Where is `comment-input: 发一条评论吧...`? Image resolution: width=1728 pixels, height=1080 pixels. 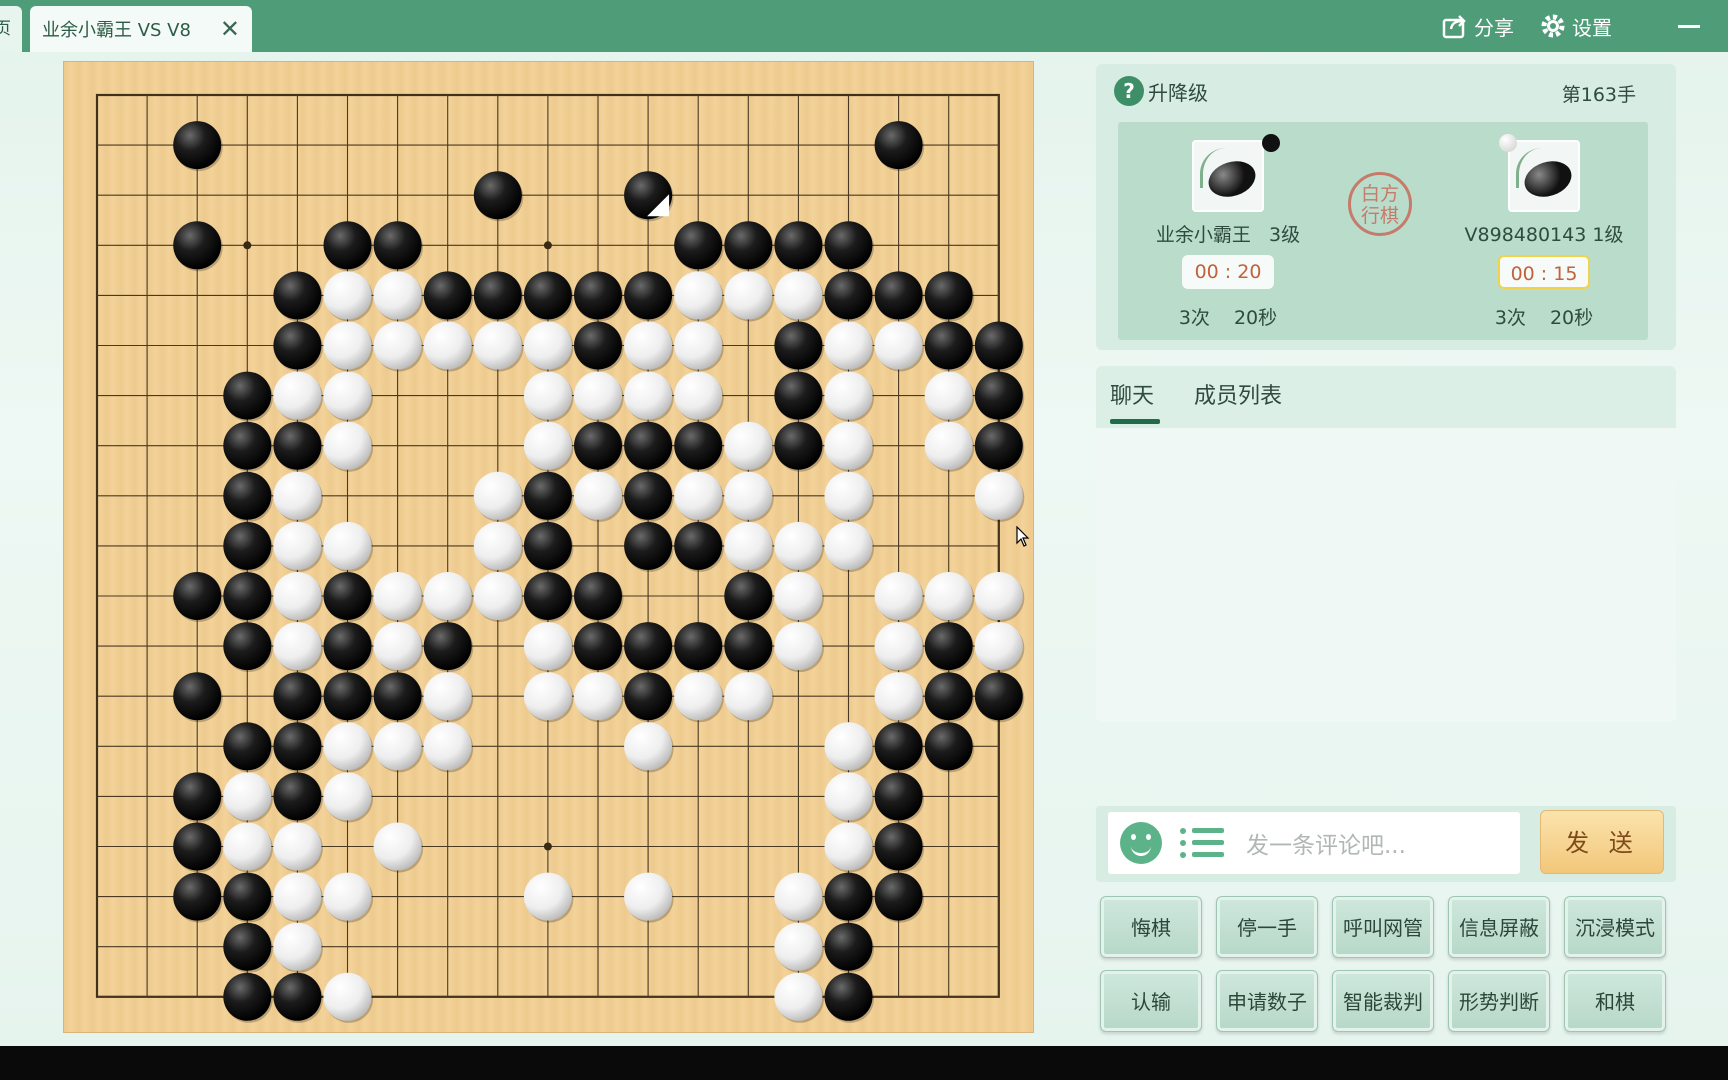 comment-input: 发一条评论吧... is located at coordinates (1314, 843).